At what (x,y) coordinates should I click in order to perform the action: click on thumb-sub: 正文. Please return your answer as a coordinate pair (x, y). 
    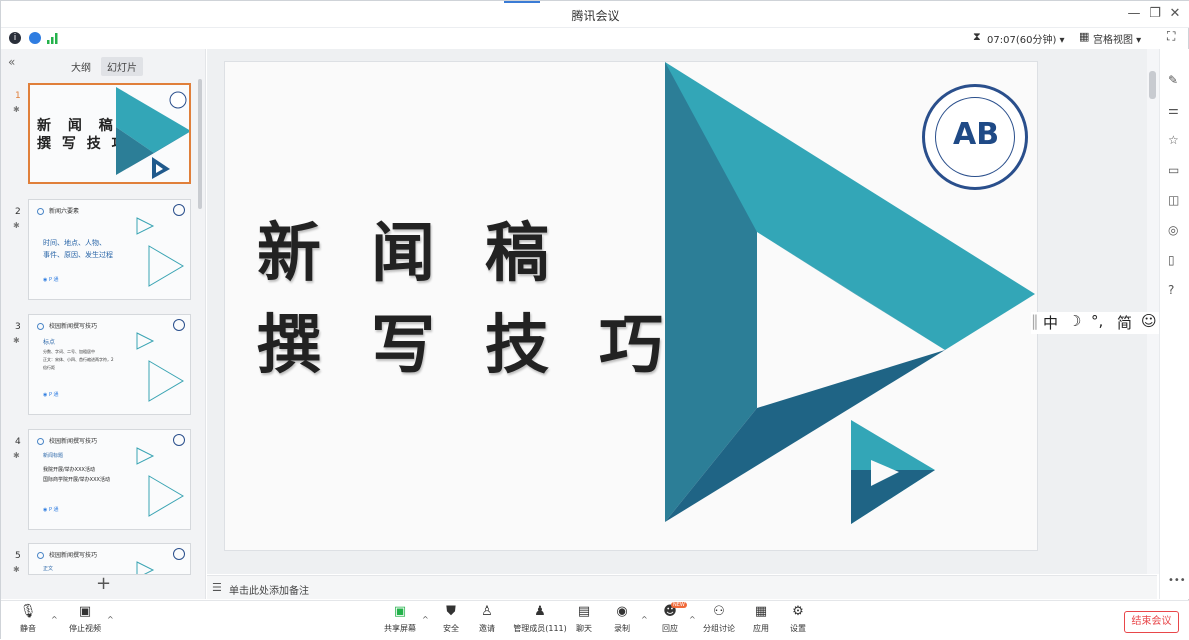
    Looking at the image, I should click on (48, 569).